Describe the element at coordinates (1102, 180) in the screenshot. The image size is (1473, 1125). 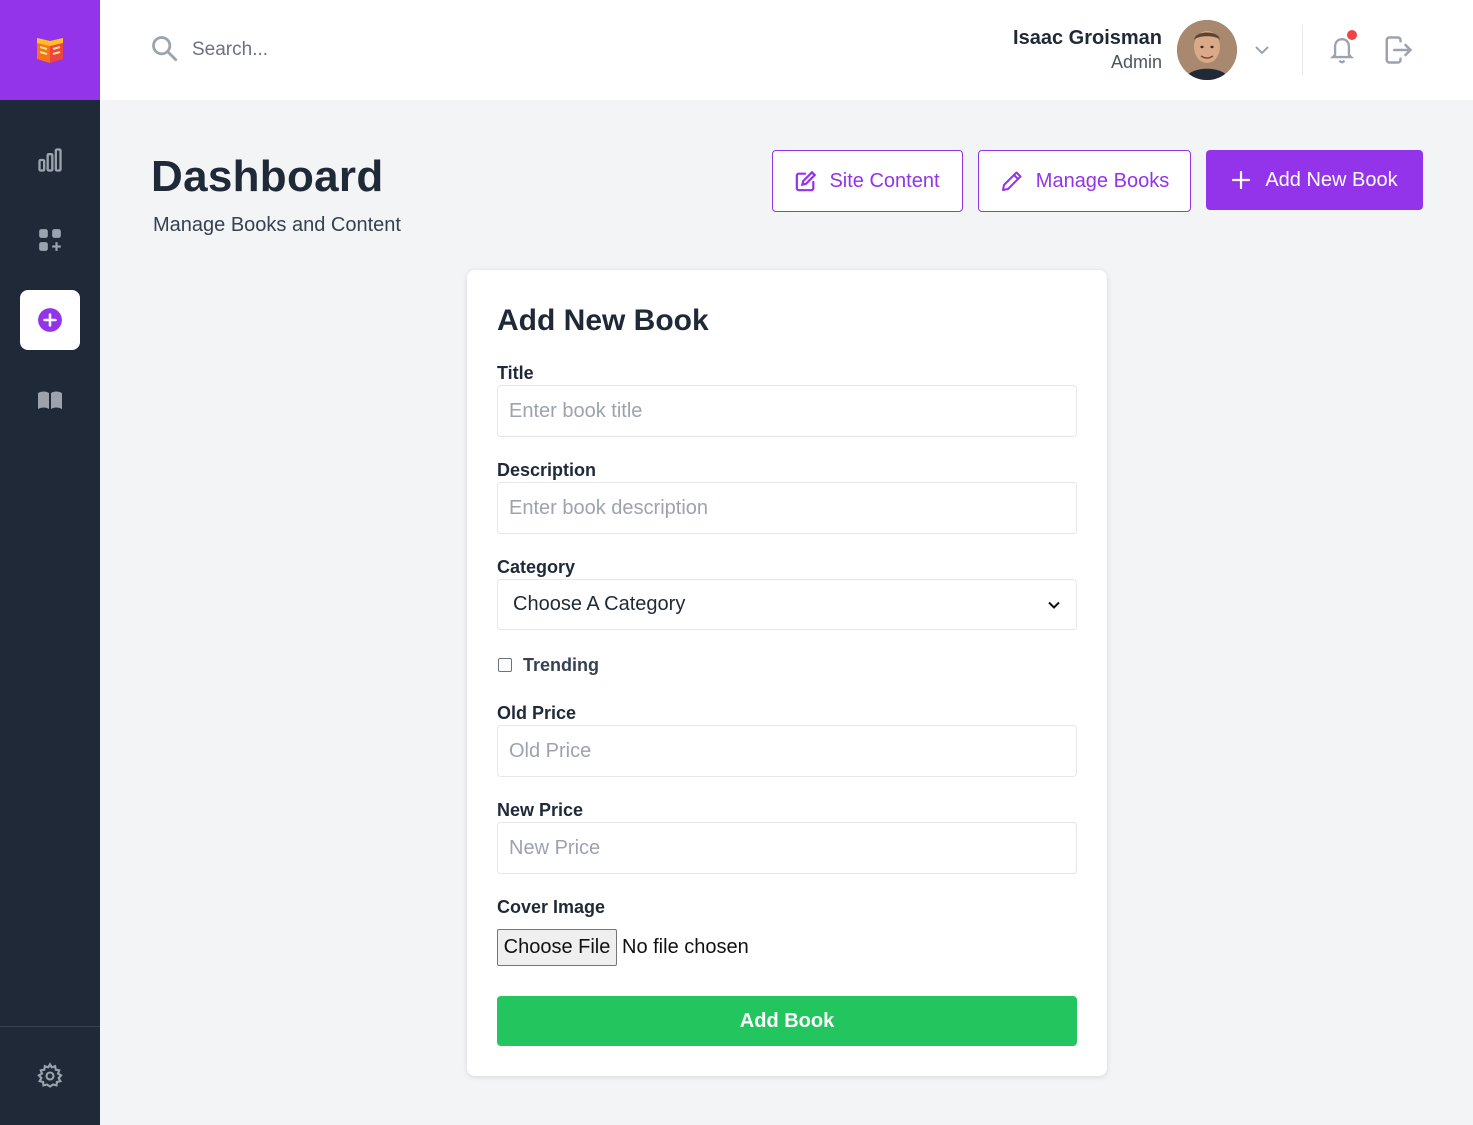
I see `manage-books-label: Manage Books` at that location.